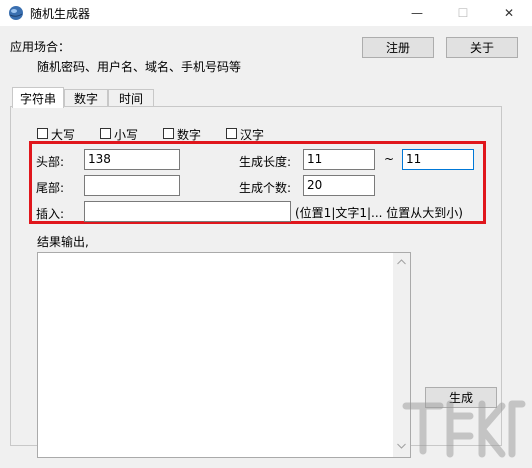  I want to click on register-button: 注册, so click(398, 47).